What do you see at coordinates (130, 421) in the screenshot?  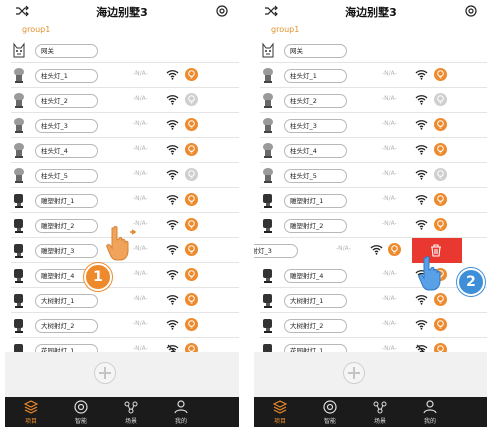 I see `tab-label: 场景` at bounding box center [130, 421].